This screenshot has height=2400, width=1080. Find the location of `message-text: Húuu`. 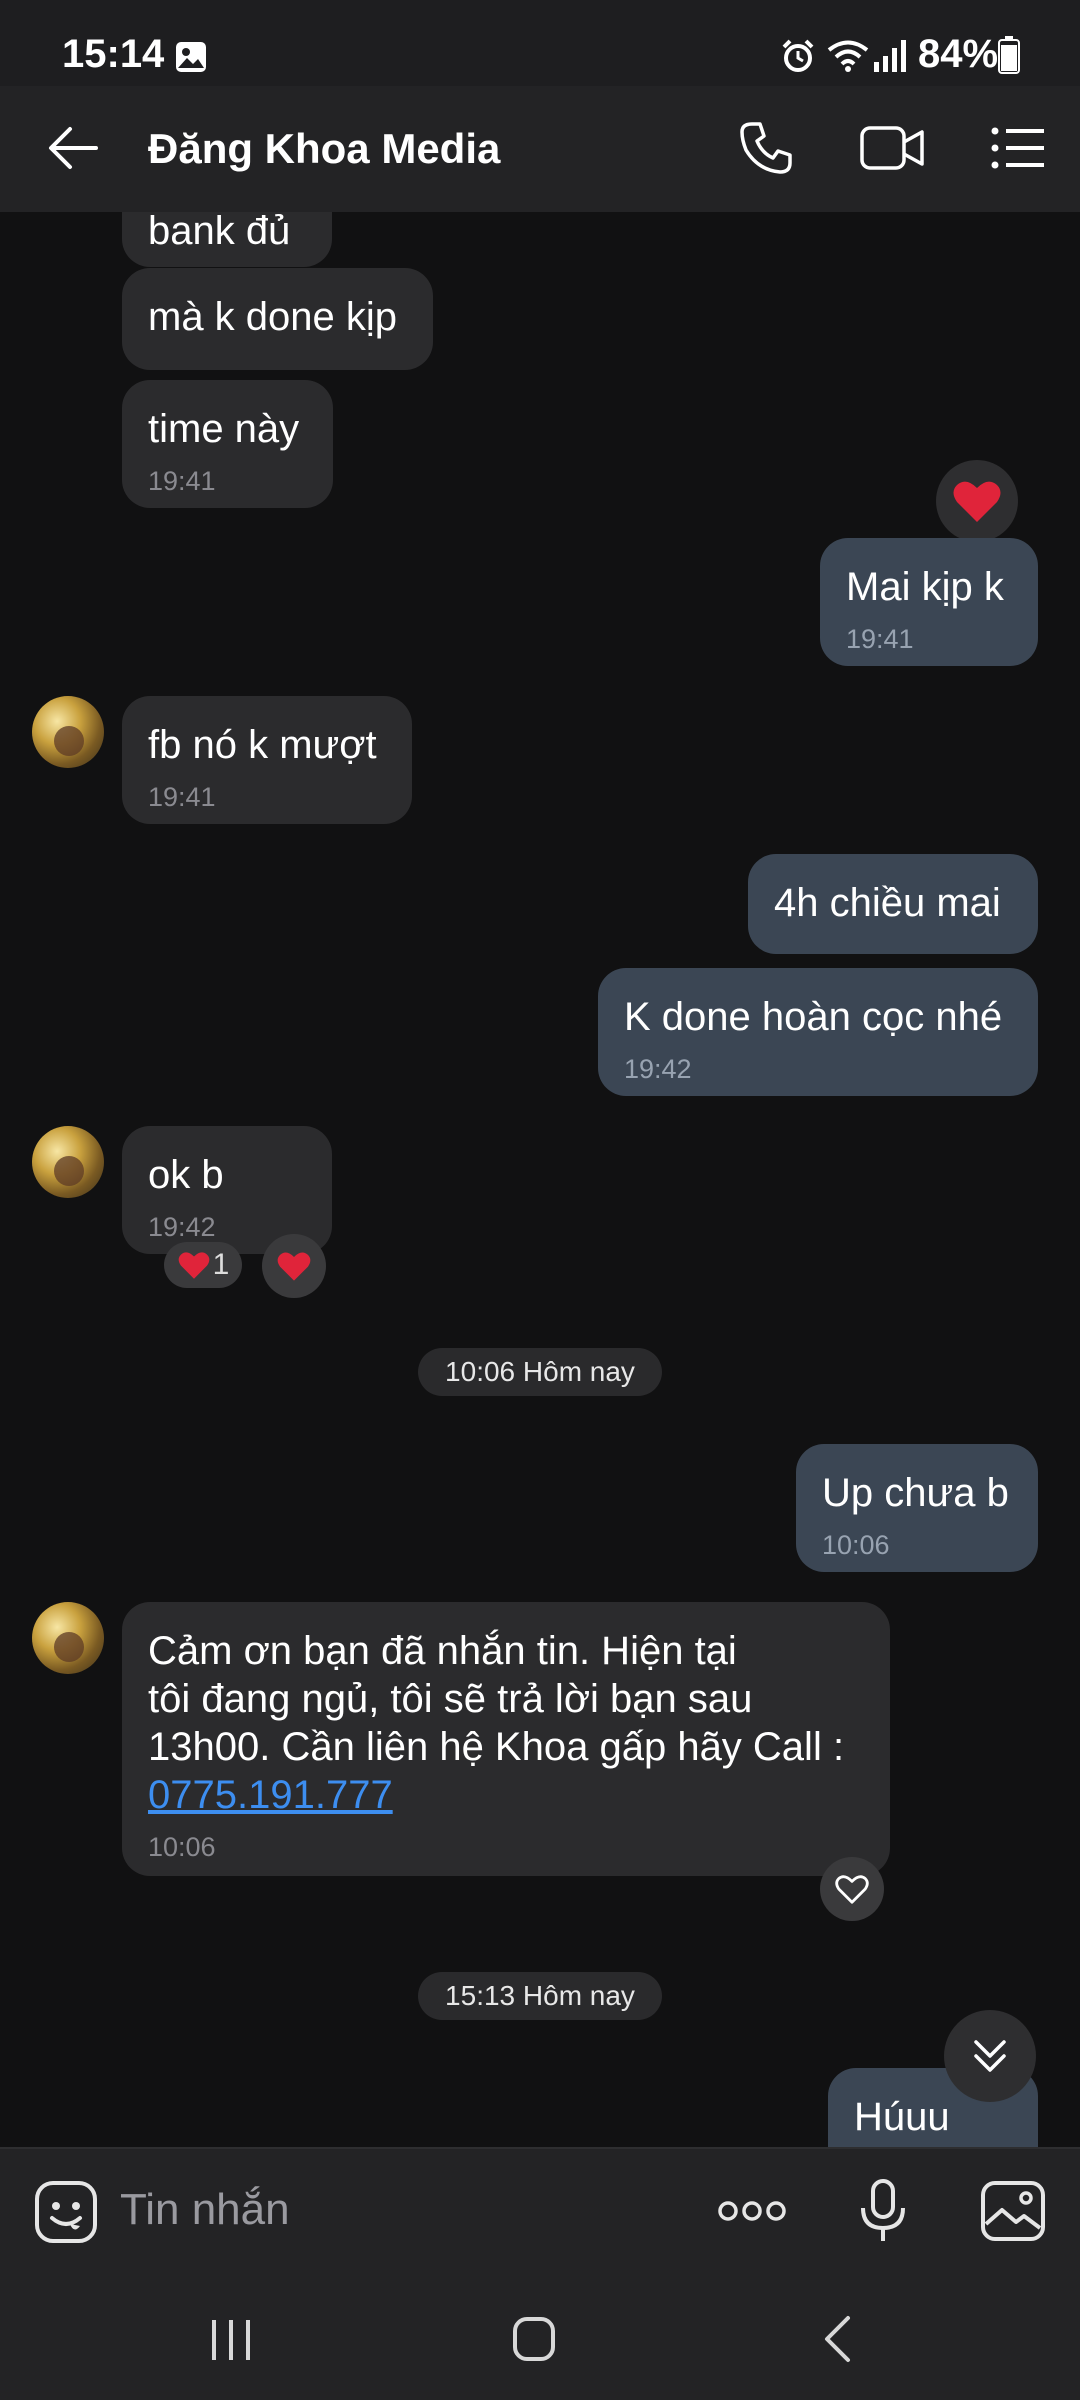

message-text: Húuu is located at coordinates (902, 2117).